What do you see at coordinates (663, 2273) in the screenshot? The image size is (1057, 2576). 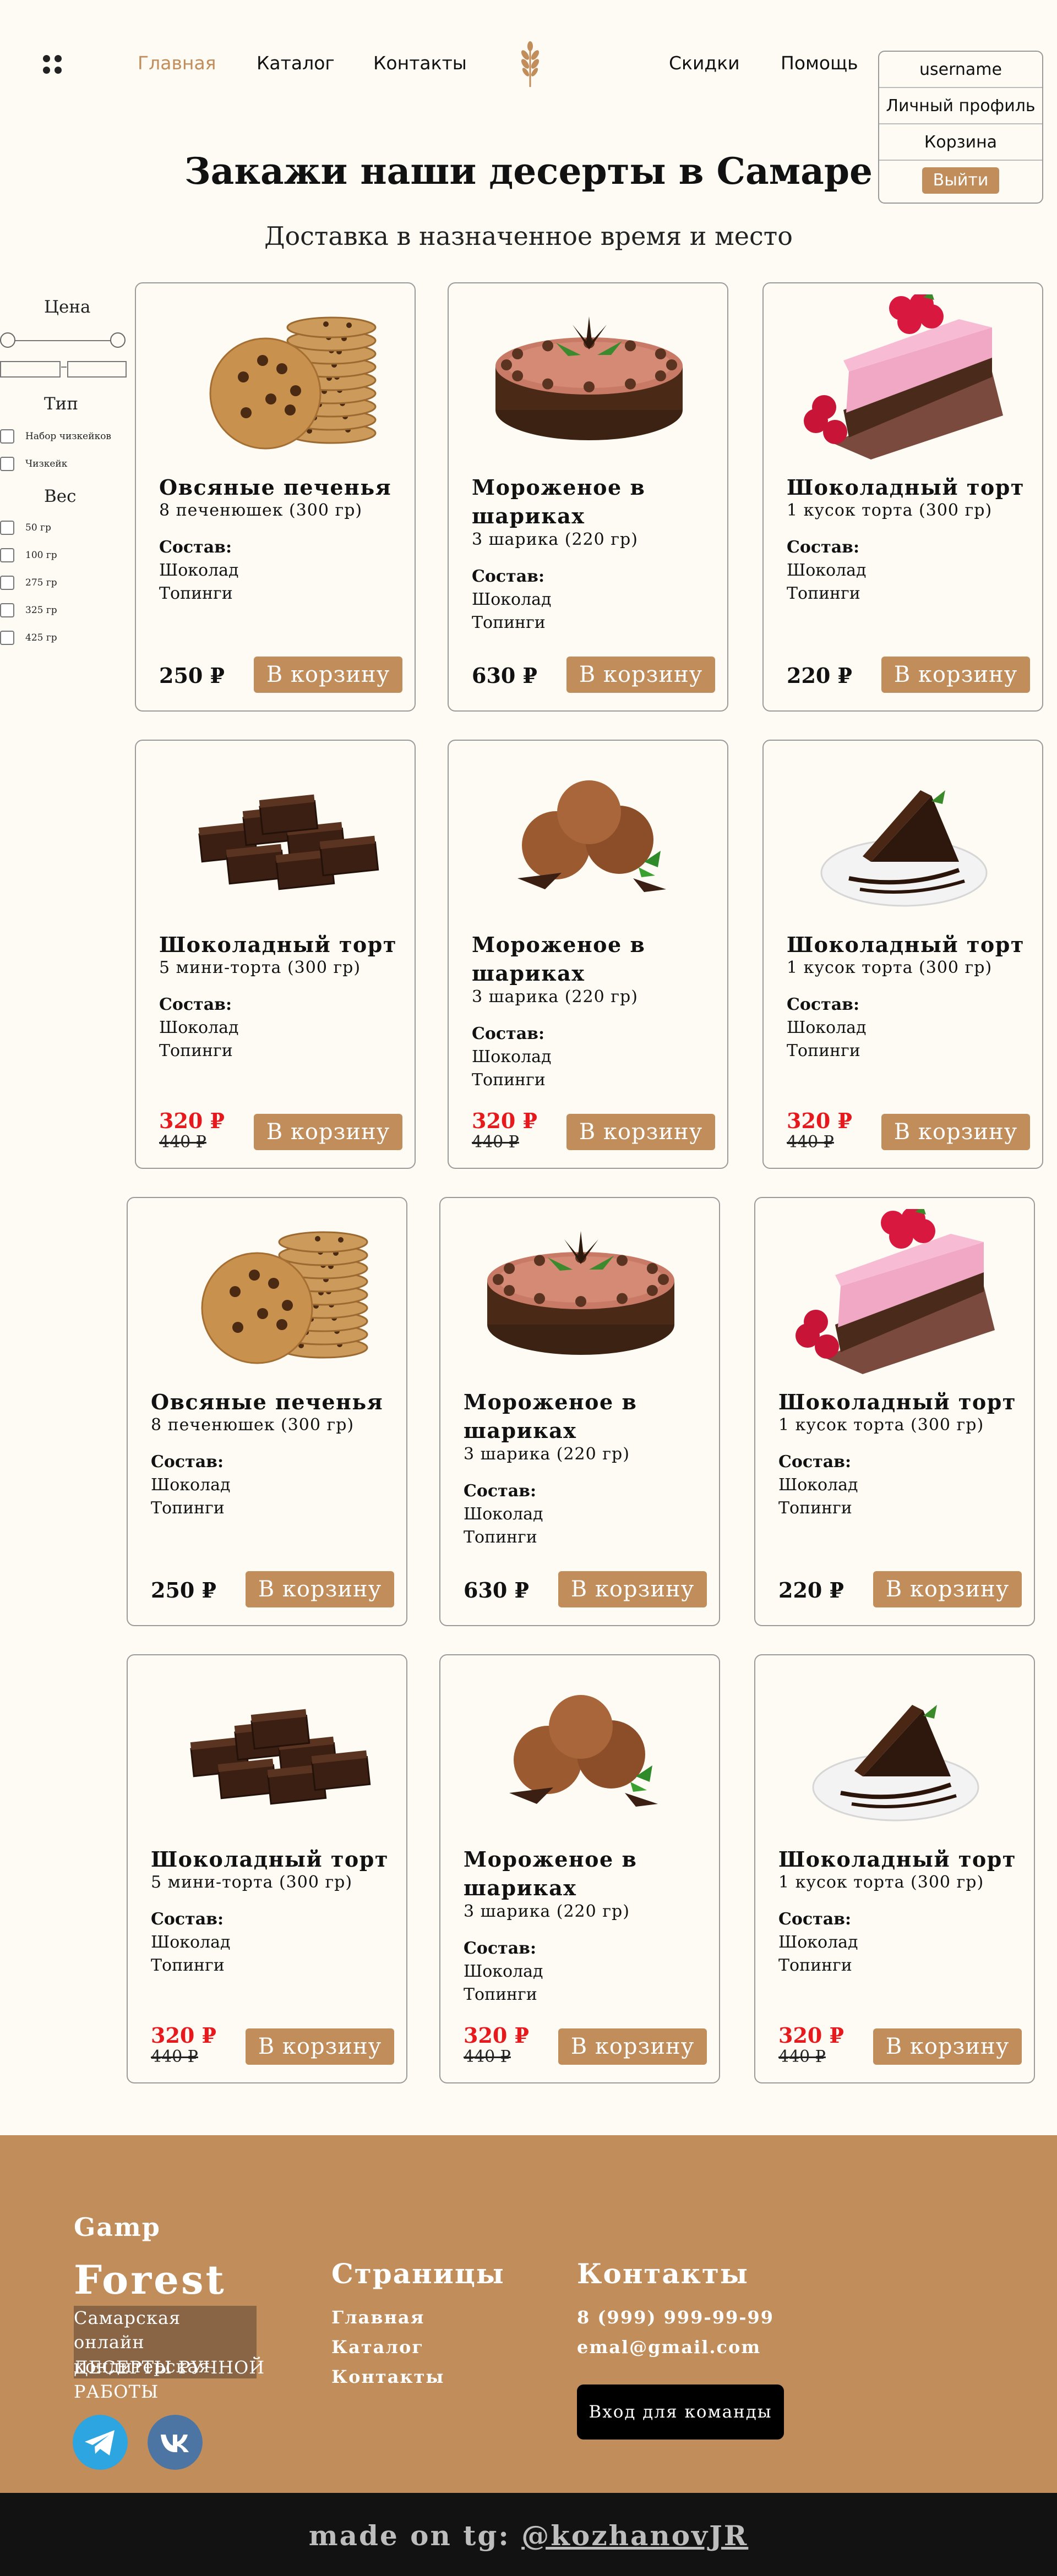 I see `footer-contacts-heading: Контакты` at bounding box center [663, 2273].